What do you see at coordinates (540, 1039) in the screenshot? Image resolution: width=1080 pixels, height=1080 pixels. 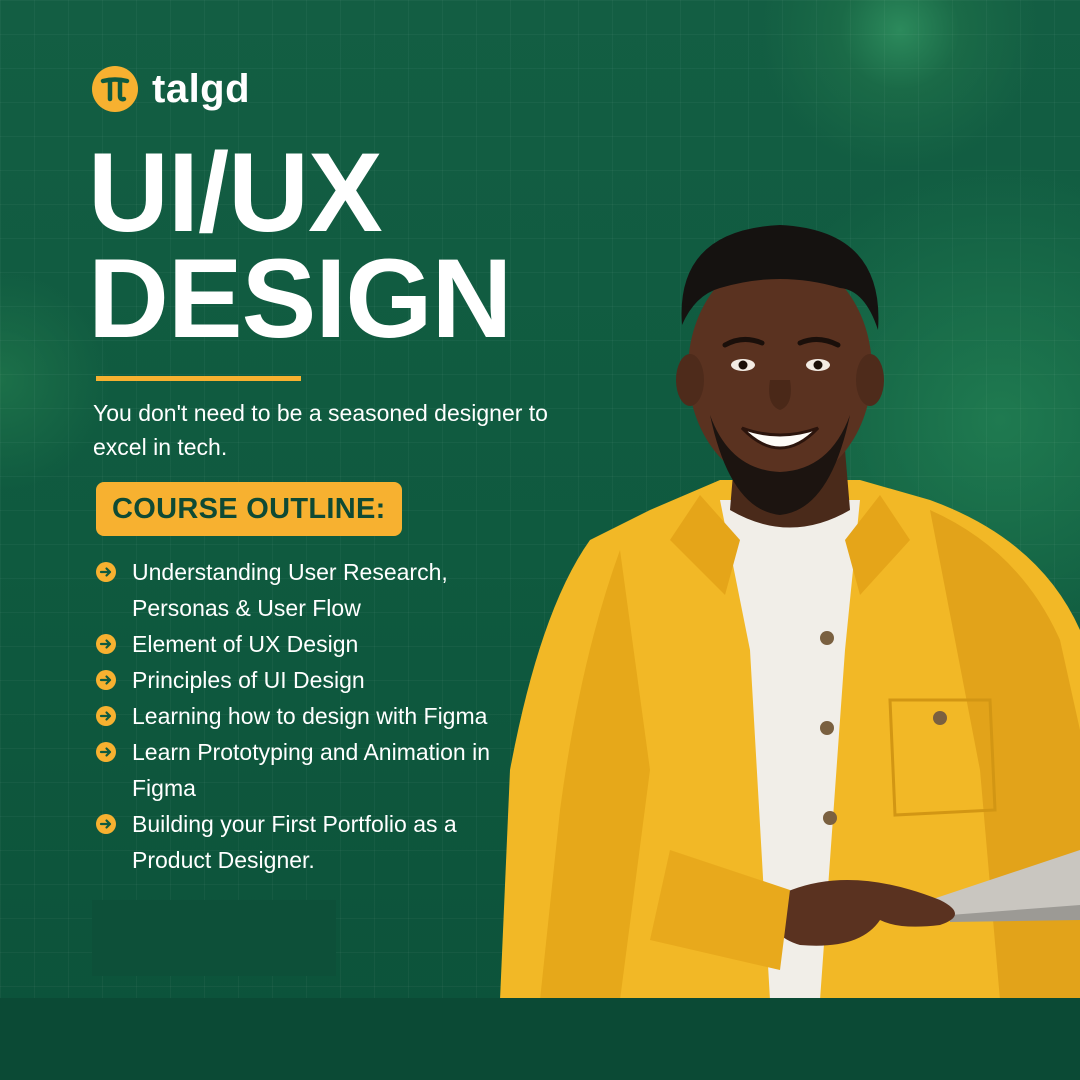 I see `footer-bar` at bounding box center [540, 1039].